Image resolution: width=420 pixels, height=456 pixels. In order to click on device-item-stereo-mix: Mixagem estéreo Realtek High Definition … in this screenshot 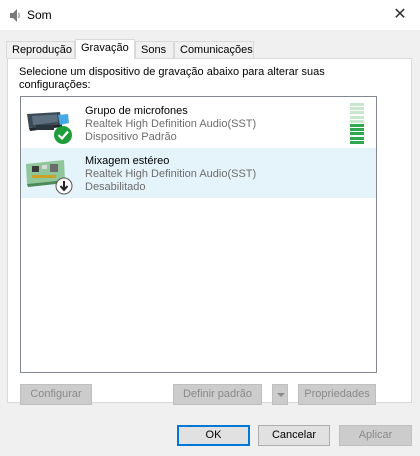, I will do `click(198, 173)`.